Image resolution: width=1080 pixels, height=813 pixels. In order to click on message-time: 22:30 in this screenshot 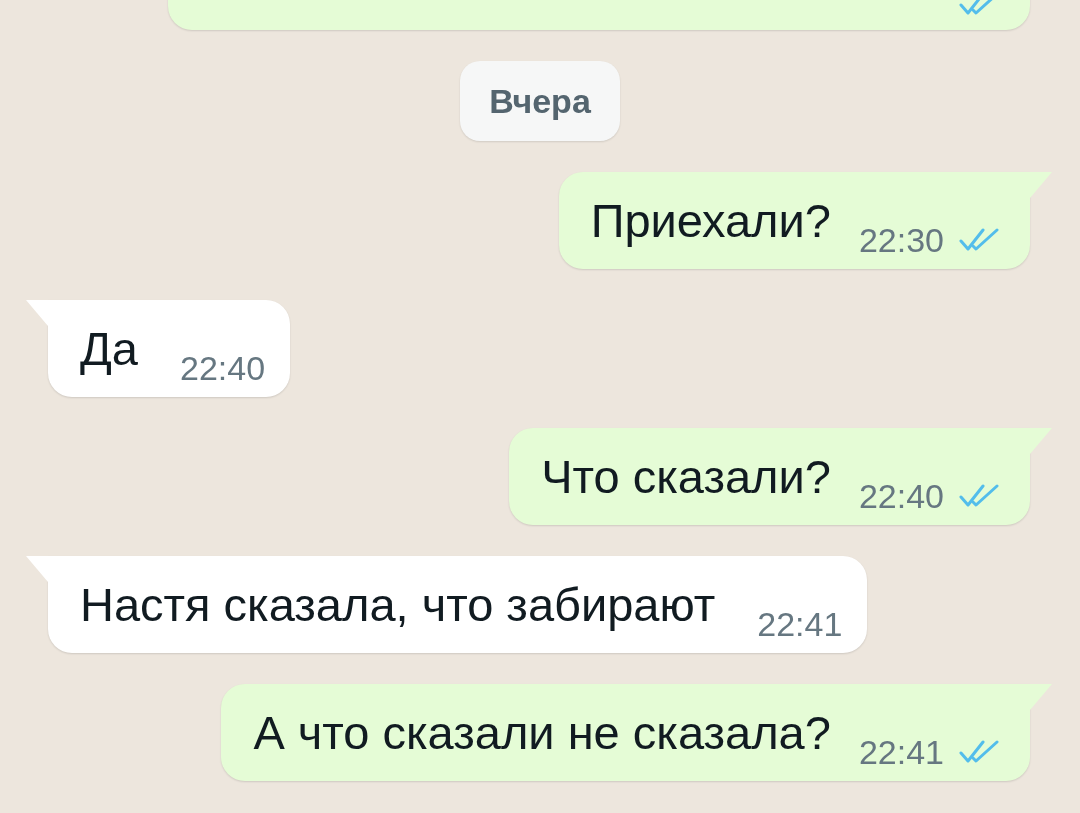, I will do `click(901, 240)`.